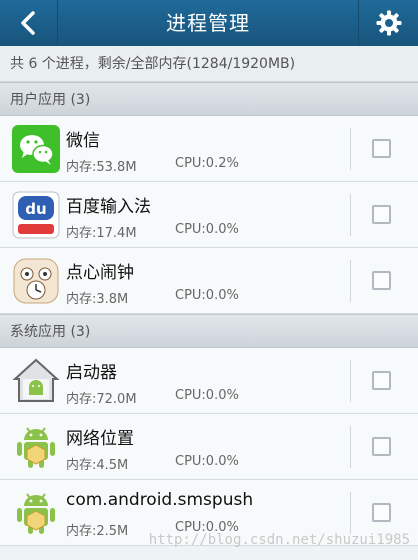 The width and height of the screenshot is (418, 560). What do you see at coordinates (36, 149) in the screenshot?
I see `wechat-icon` at bounding box center [36, 149].